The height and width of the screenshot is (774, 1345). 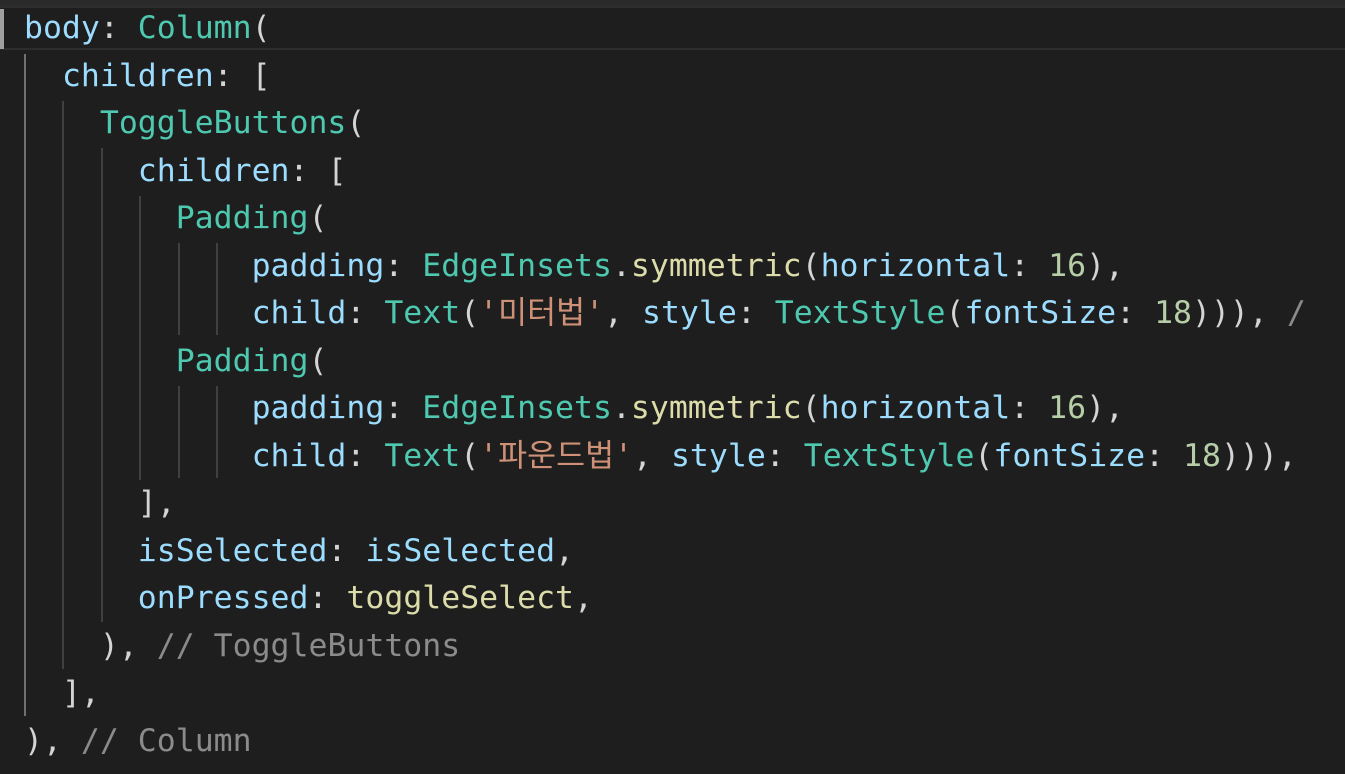 What do you see at coordinates (299, 552) in the screenshot?
I see `code-line: isSelected: isSelected,` at bounding box center [299, 552].